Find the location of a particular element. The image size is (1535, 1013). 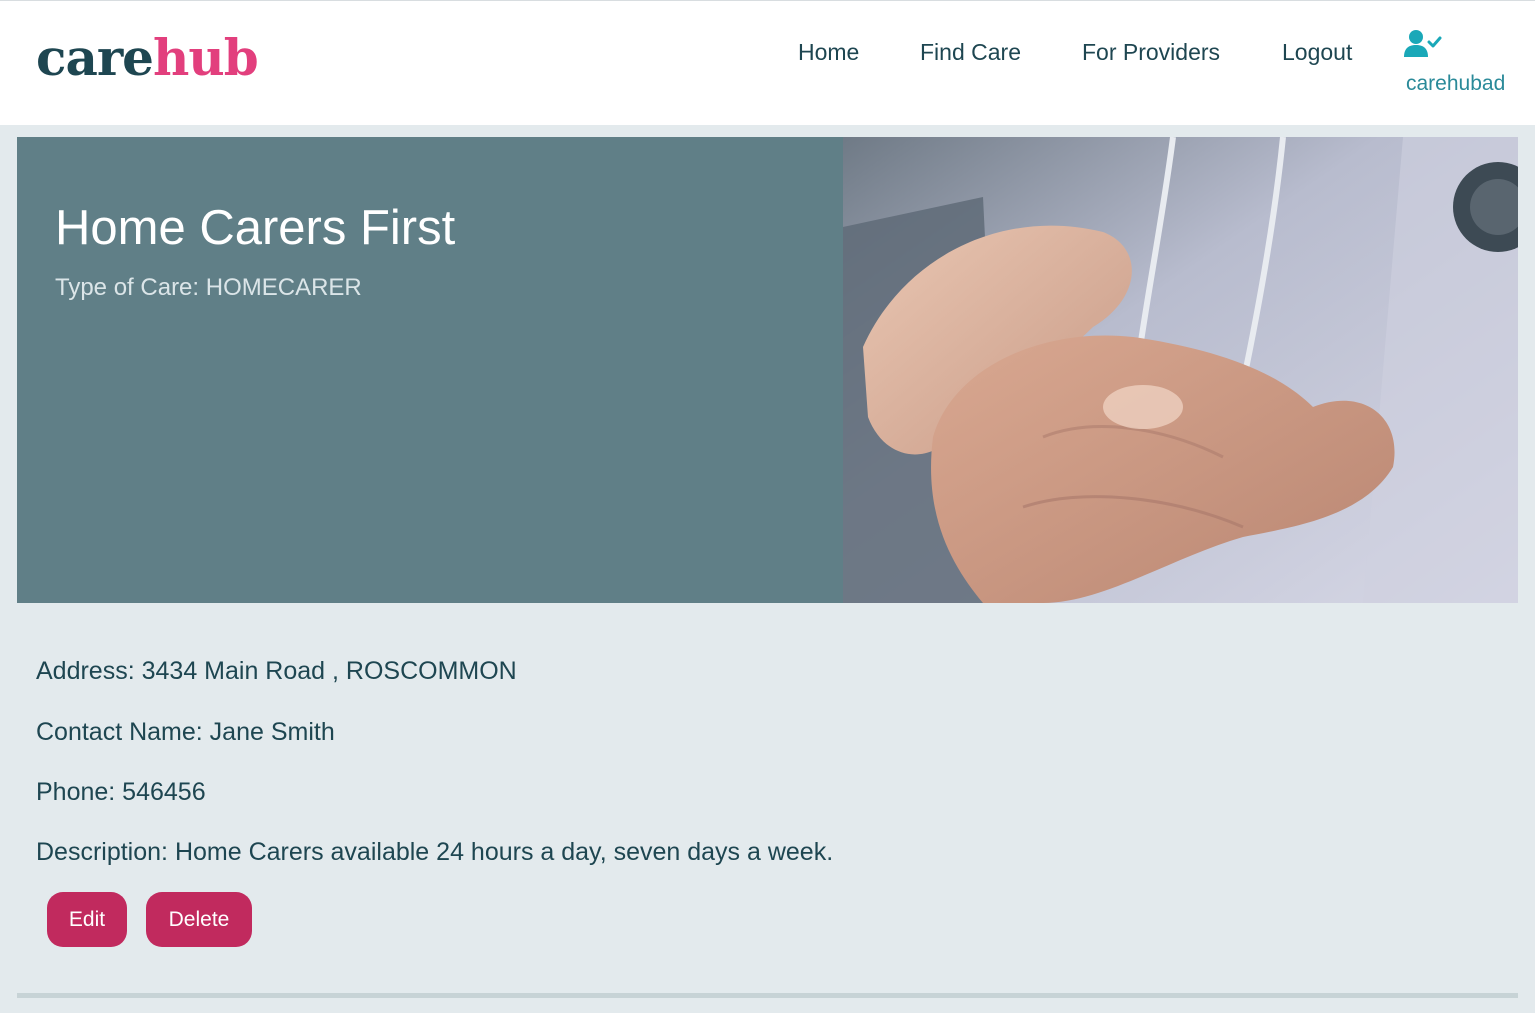

carehub-logo: carehub is located at coordinates (147, 58).